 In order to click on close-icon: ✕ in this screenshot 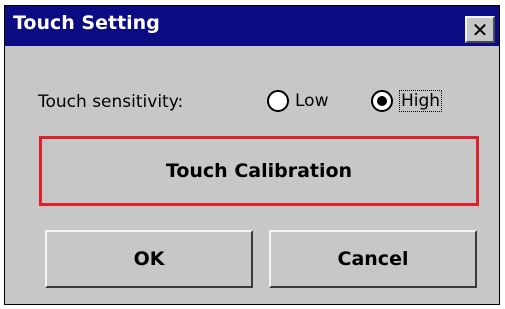, I will do `click(480, 29)`.